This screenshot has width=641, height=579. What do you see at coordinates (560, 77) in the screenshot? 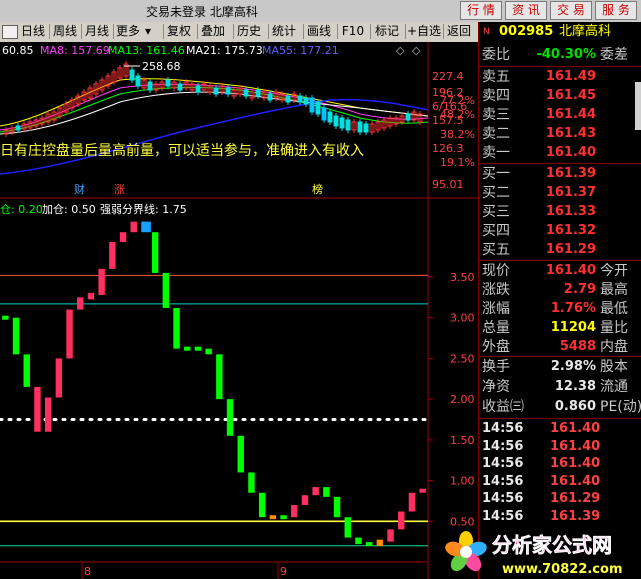
I see `ask-row: 卖五 161.49` at bounding box center [560, 77].